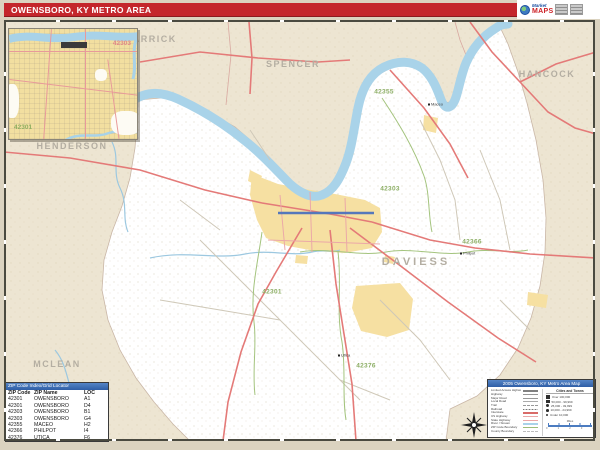  Describe the element at coordinates (570, 428) in the screenshot. I see `scale-ticks: 01234` at that location.